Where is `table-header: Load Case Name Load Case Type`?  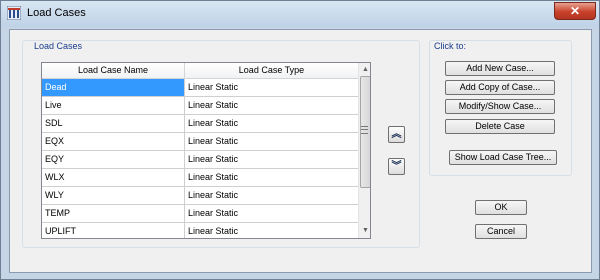 table-header: Load Case Name Load Case Type is located at coordinates (200, 71).